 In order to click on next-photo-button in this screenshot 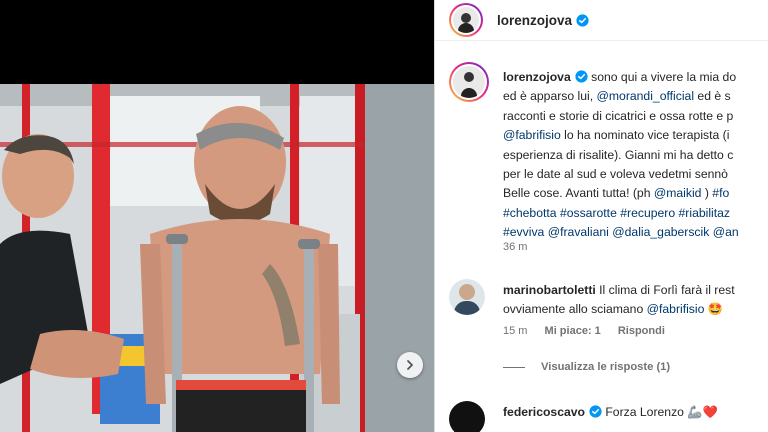, I will do `click(410, 365)`.